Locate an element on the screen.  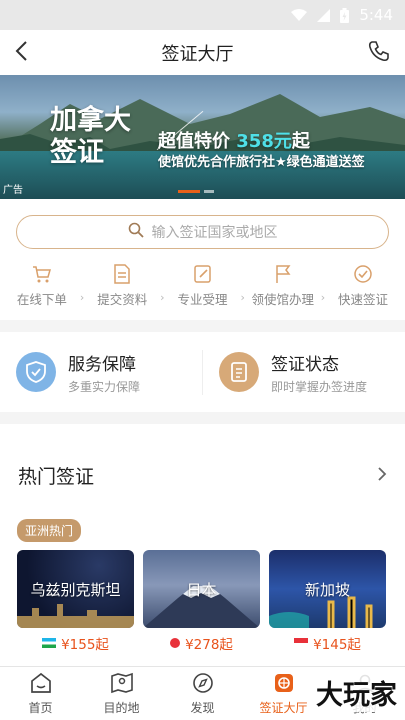
shield-icon is located at coordinates (36, 372).